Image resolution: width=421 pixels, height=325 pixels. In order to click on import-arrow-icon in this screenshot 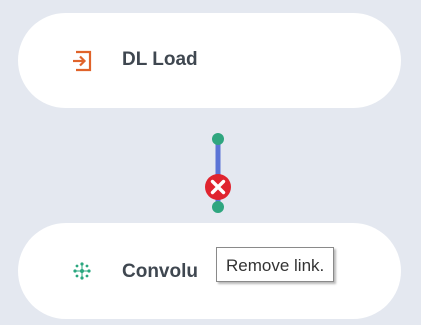, I will do `click(82, 61)`.